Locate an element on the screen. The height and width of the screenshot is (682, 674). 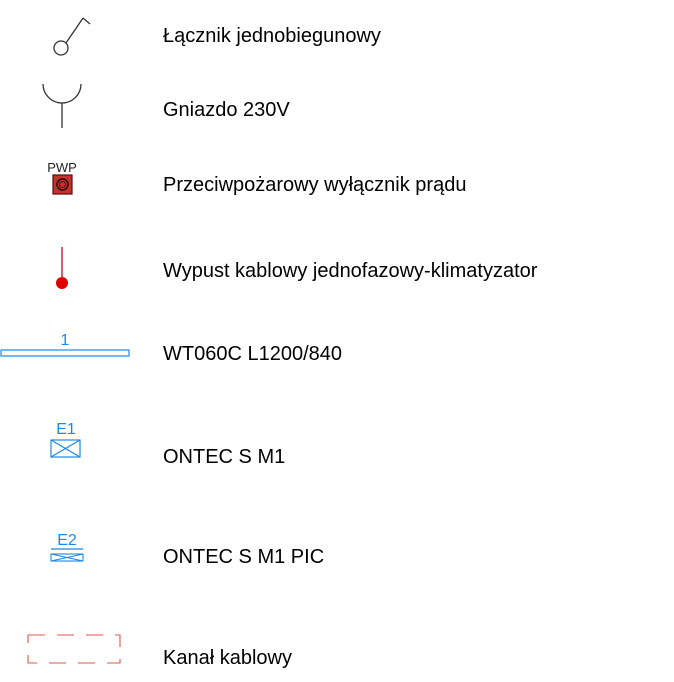
emergency-luminaire-pic-icon: E2 is located at coordinates (67, 547).